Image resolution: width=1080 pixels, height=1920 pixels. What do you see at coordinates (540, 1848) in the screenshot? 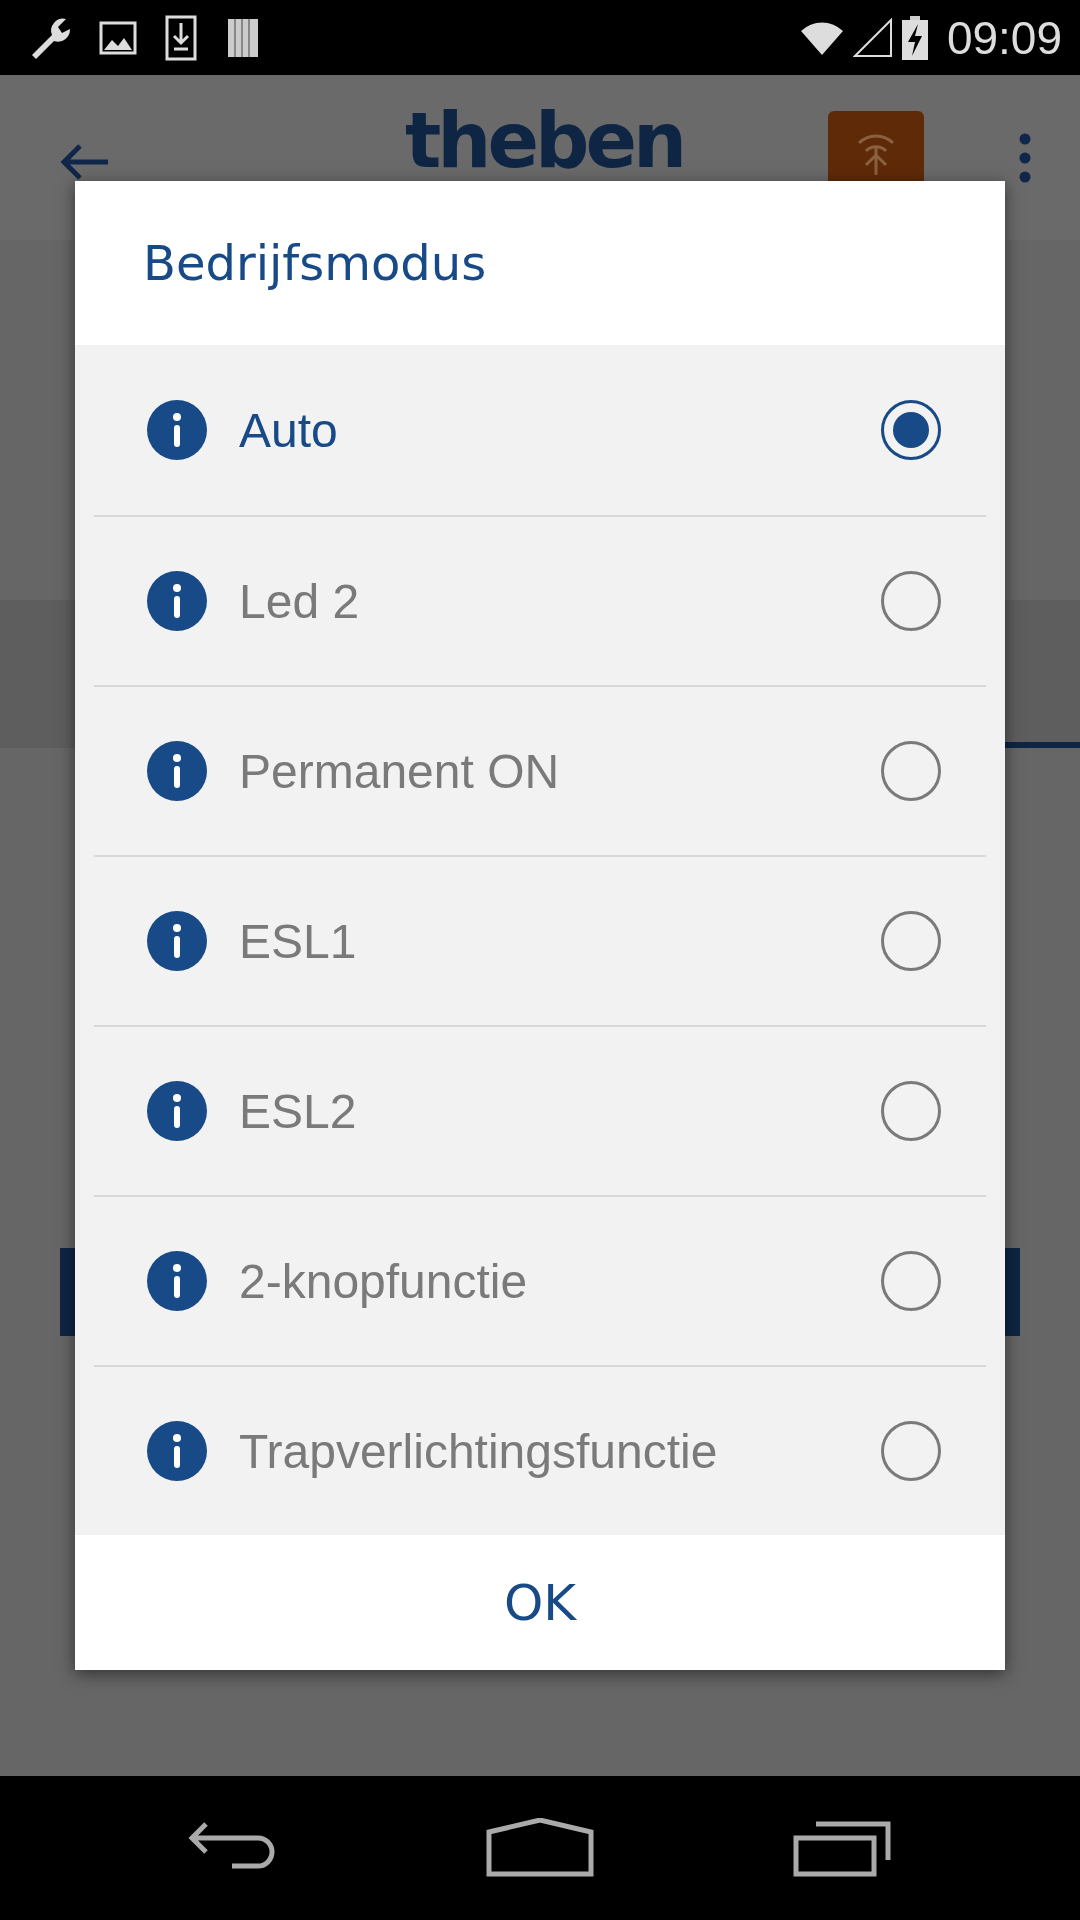
I see `home-icon` at bounding box center [540, 1848].